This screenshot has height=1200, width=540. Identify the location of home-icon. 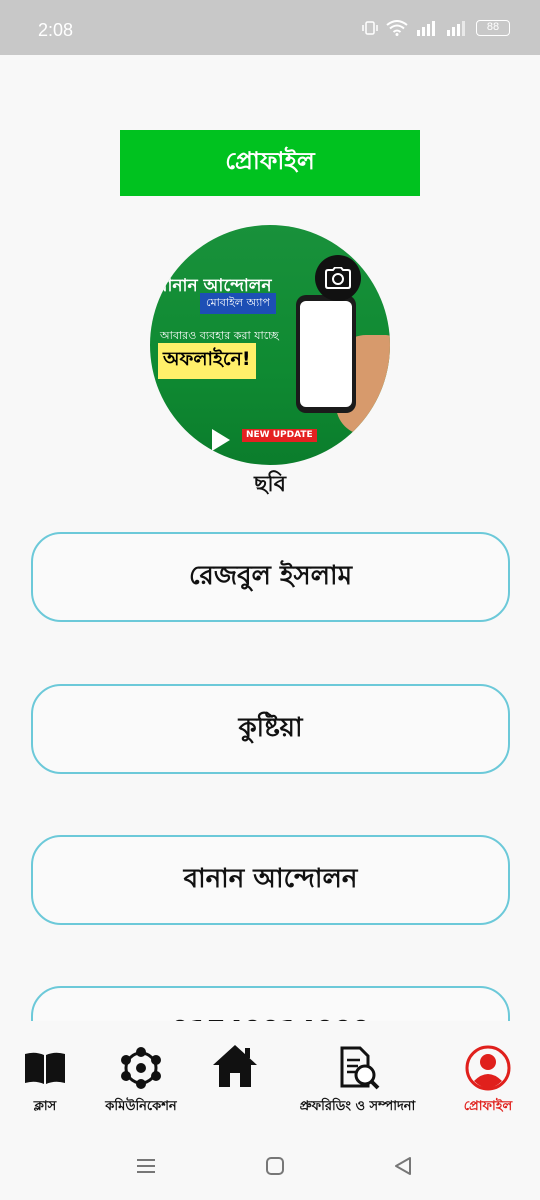
(235, 1066).